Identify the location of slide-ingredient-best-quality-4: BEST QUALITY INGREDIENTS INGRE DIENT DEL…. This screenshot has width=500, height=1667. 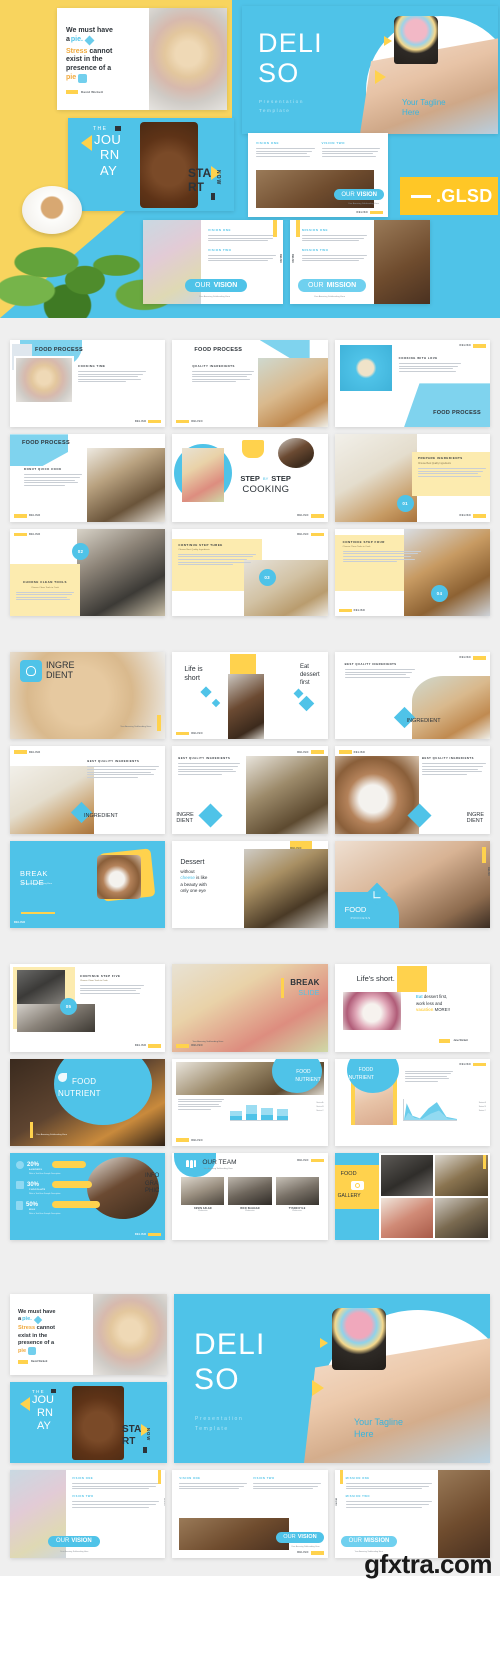
(412, 790).